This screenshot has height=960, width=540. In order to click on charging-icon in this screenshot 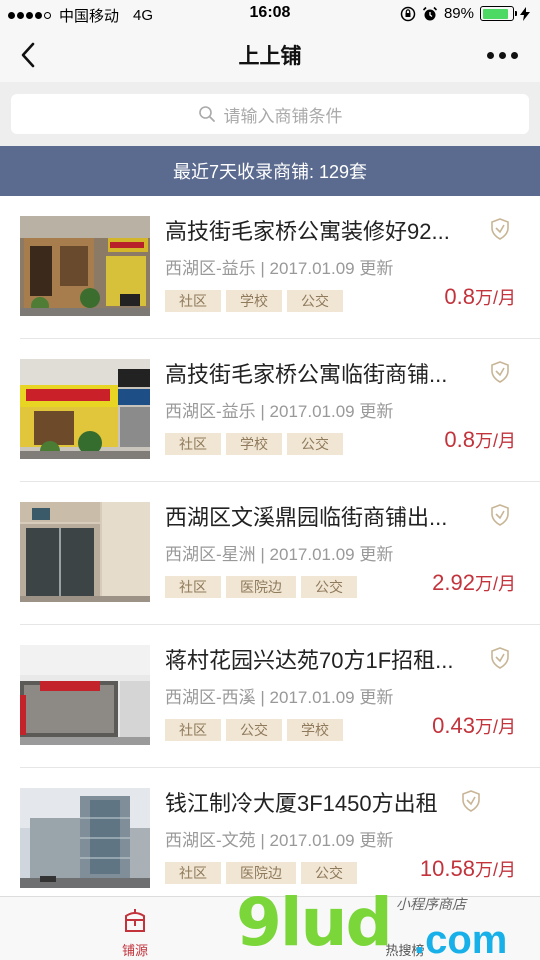, I will do `click(525, 13)`.